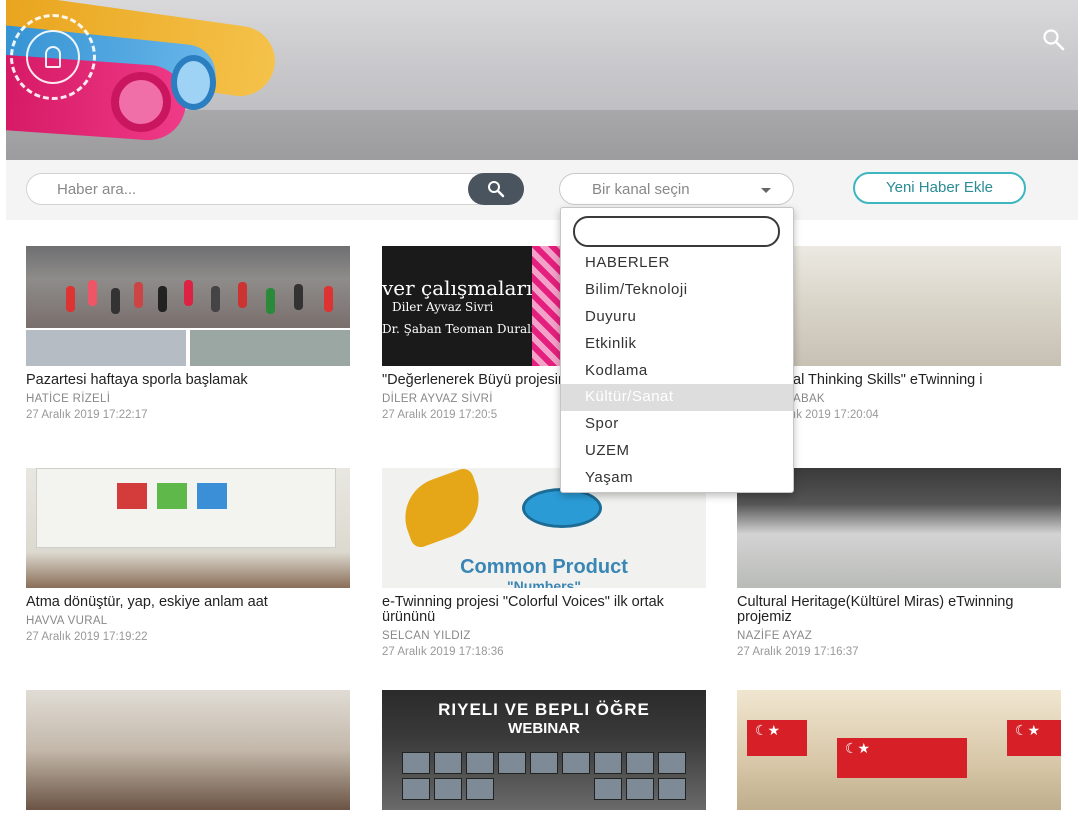  Describe the element at coordinates (677, 317) in the screenshot. I see `channel-option: Duyuru` at that location.